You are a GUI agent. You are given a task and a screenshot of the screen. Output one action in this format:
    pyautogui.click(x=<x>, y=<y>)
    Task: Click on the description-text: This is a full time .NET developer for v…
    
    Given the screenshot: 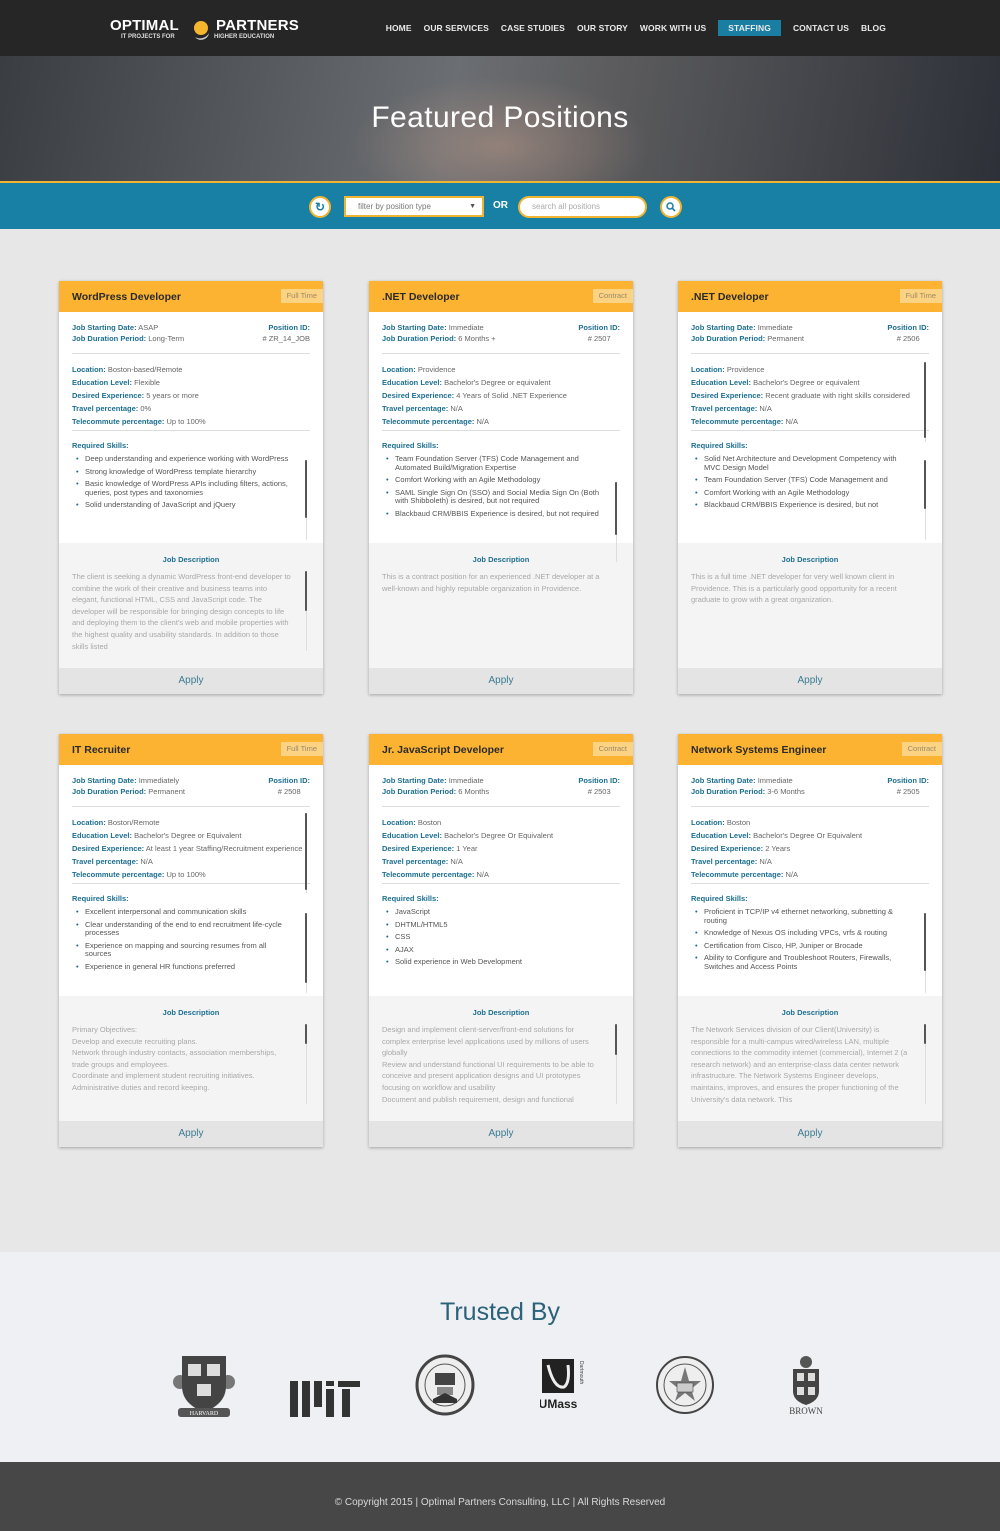 What is the action you would take?
    pyautogui.click(x=794, y=588)
    